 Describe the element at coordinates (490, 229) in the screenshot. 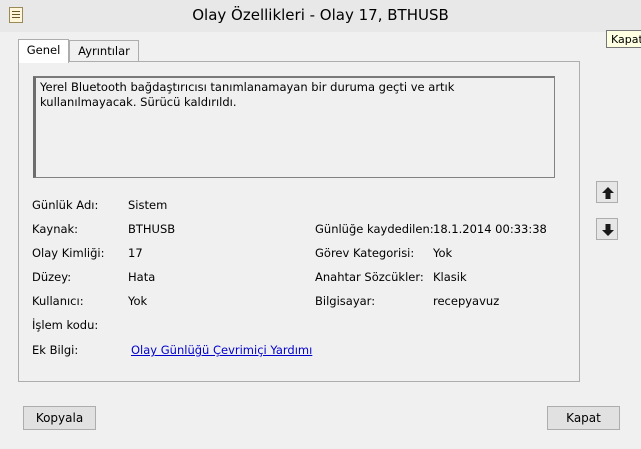

I see `logged-value: 18.1.2014 00:33:38` at that location.